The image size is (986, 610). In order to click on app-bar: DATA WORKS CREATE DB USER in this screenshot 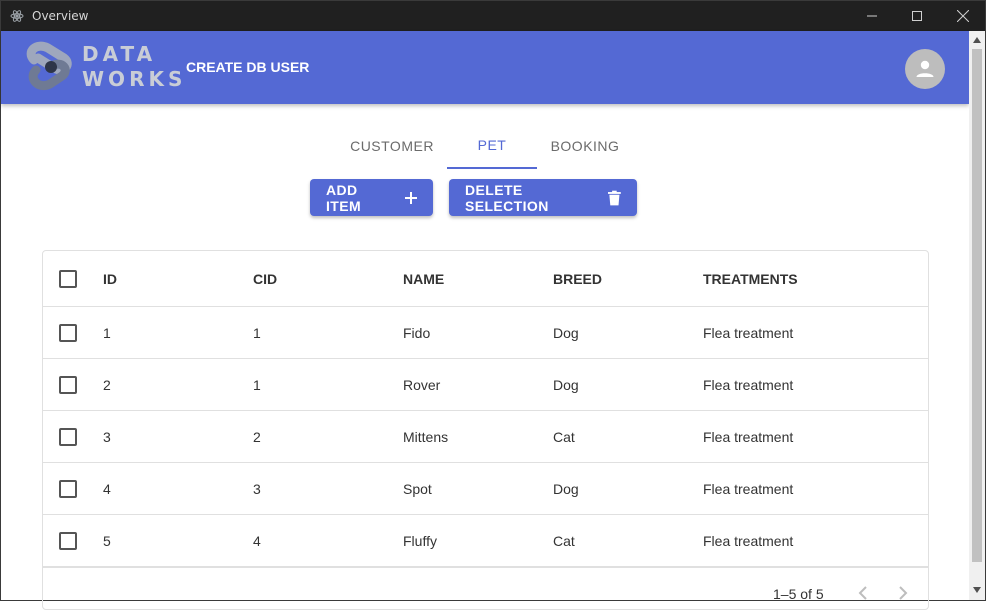, I will do `click(485, 67)`.